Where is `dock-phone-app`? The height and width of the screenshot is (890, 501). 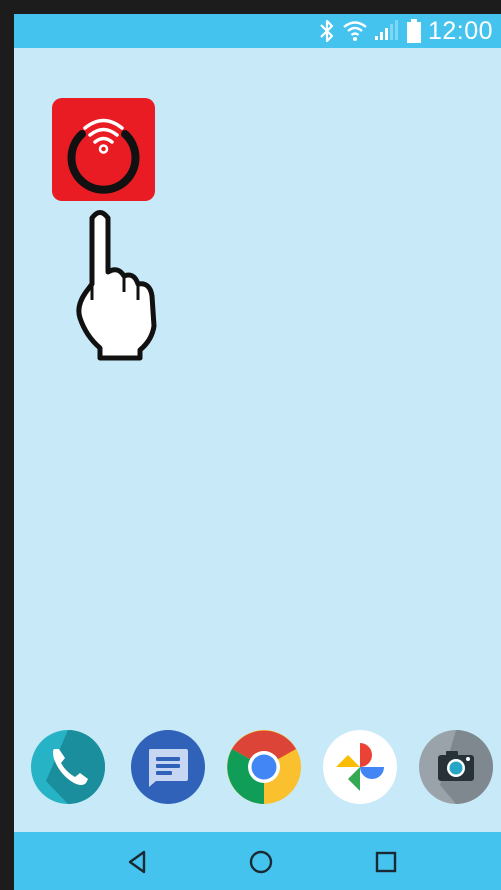
dock-phone-app is located at coordinates (68, 767).